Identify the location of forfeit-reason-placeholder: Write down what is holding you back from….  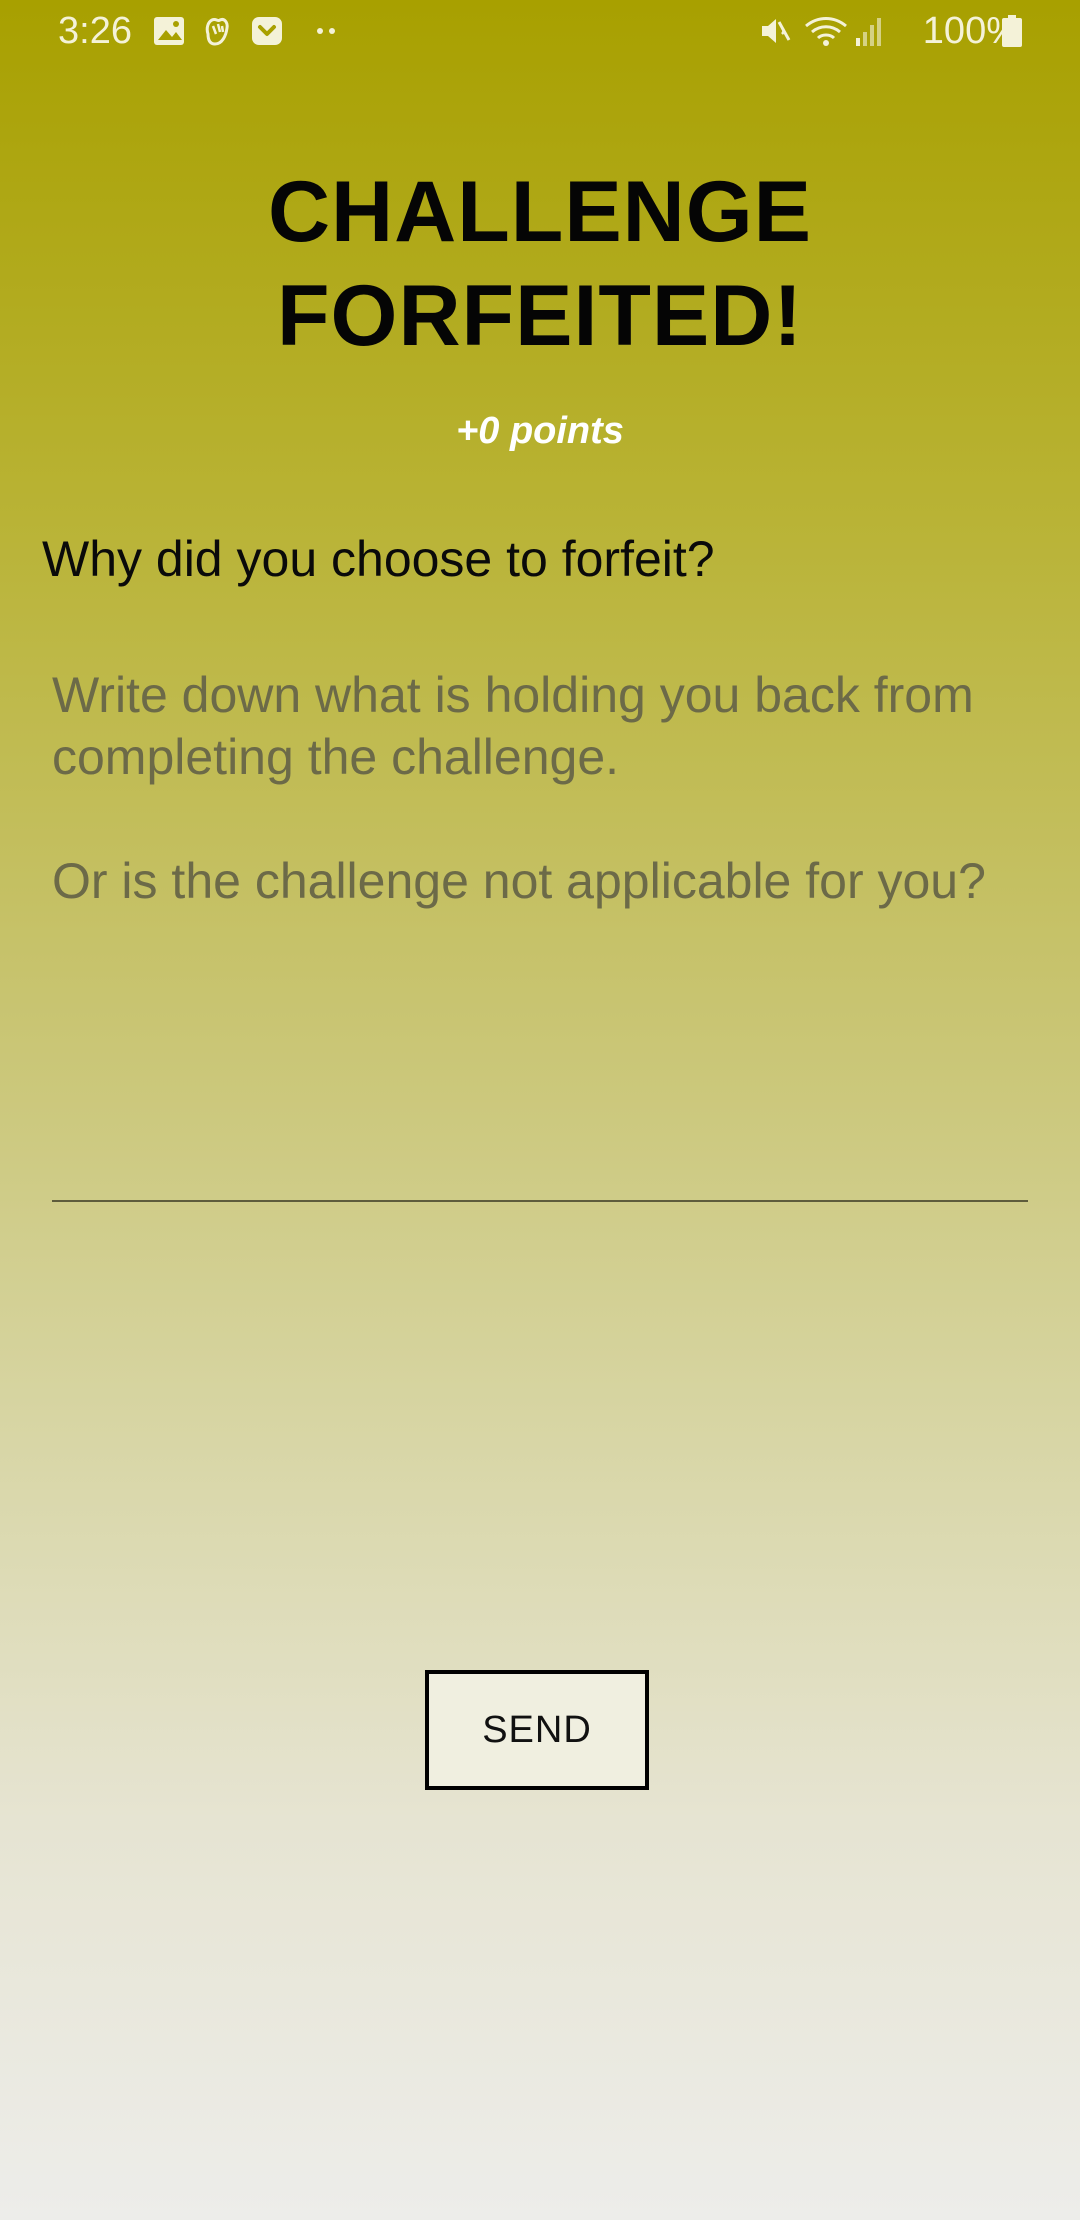
(519, 788).